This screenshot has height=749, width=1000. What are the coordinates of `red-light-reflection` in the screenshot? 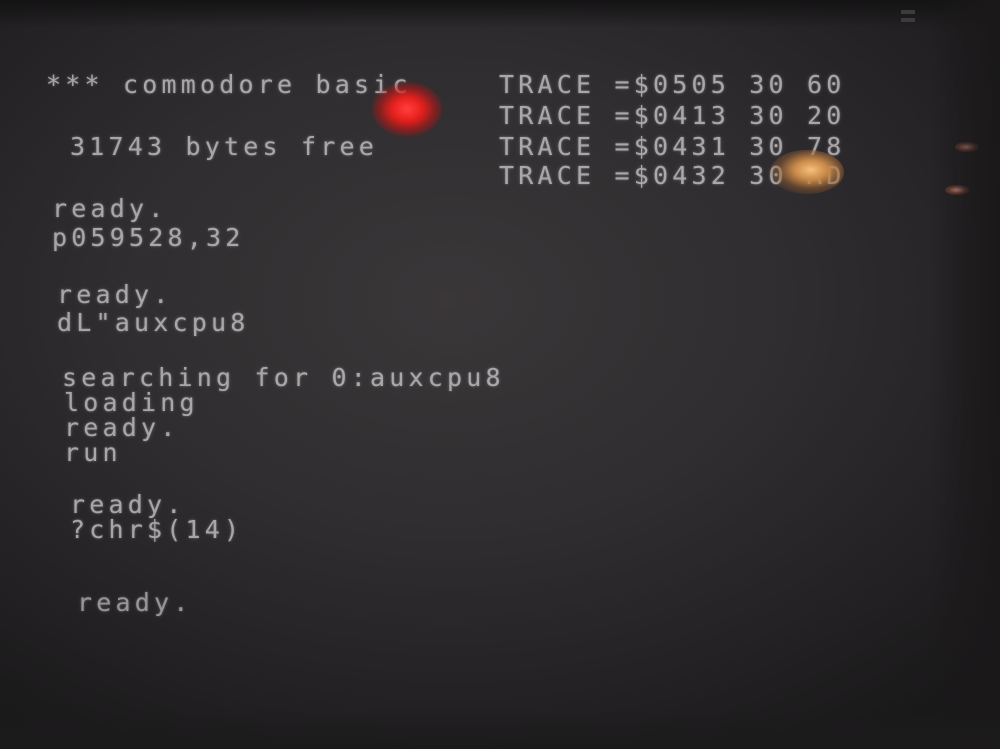 It's located at (407, 109).